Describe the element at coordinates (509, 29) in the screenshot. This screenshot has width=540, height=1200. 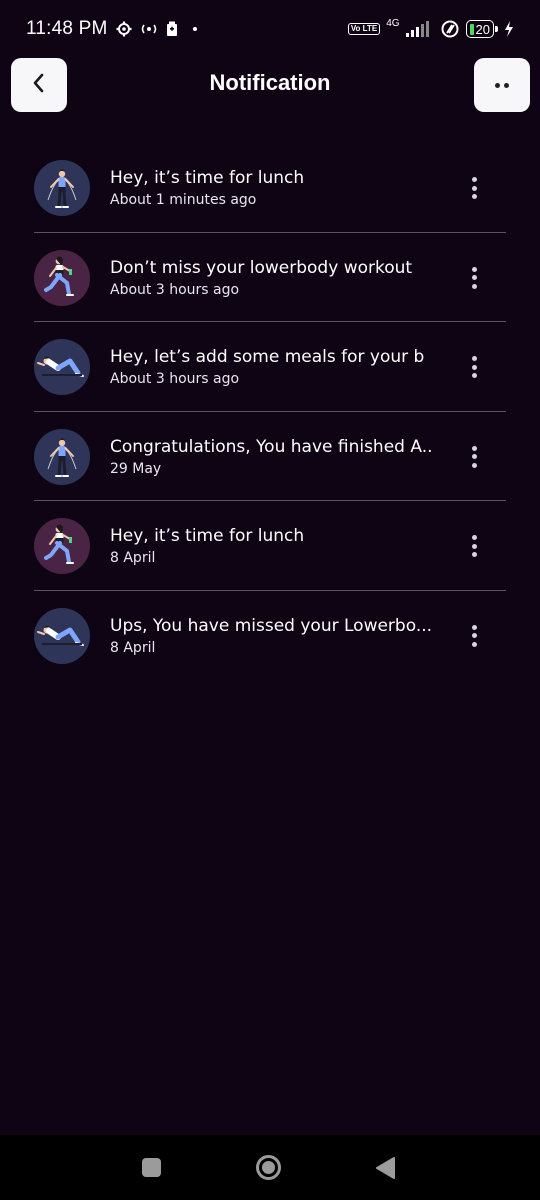
I see `charging-icon` at that location.